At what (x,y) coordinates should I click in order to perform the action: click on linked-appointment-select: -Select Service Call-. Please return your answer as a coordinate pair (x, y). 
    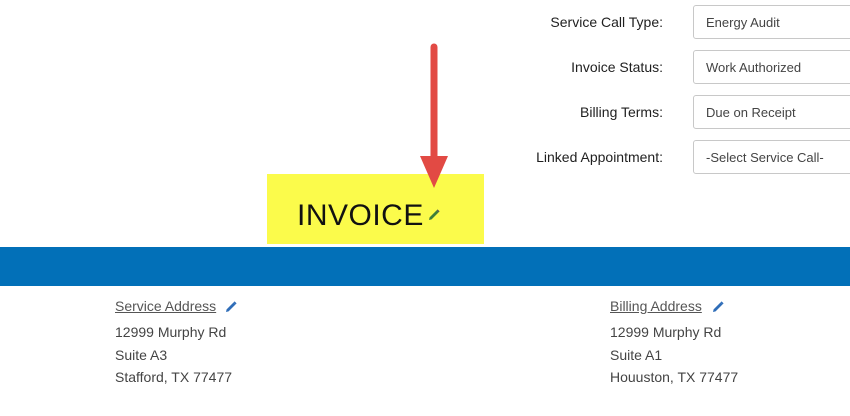
    Looking at the image, I should click on (771, 157).